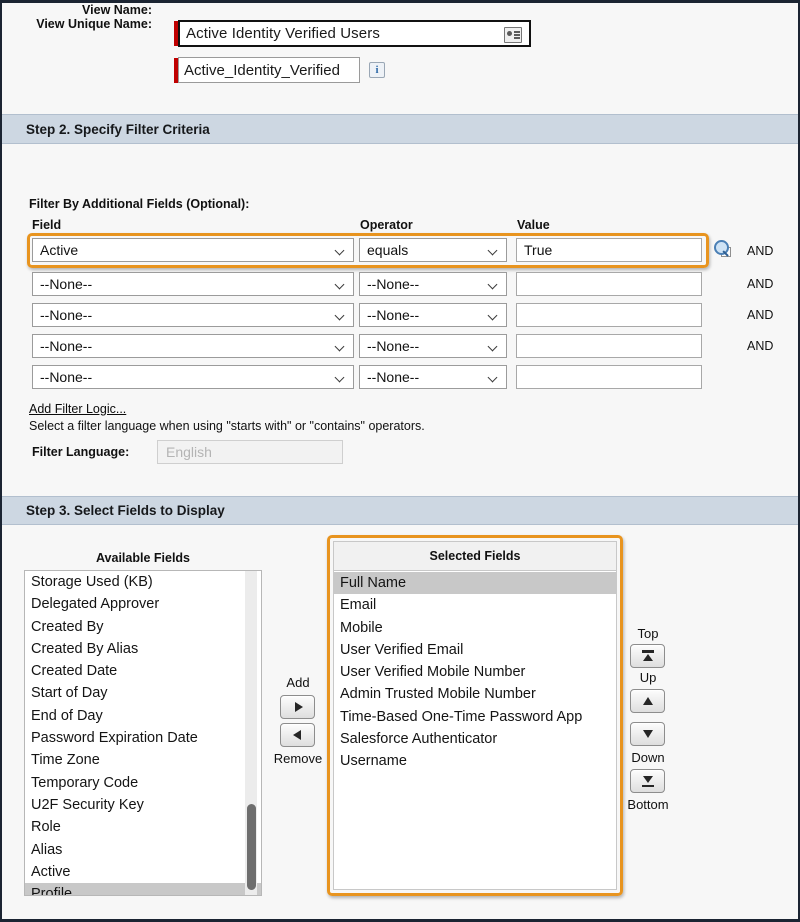  What do you see at coordinates (609, 250) in the screenshot?
I see `filter-value-input-1: True` at bounding box center [609, 250].